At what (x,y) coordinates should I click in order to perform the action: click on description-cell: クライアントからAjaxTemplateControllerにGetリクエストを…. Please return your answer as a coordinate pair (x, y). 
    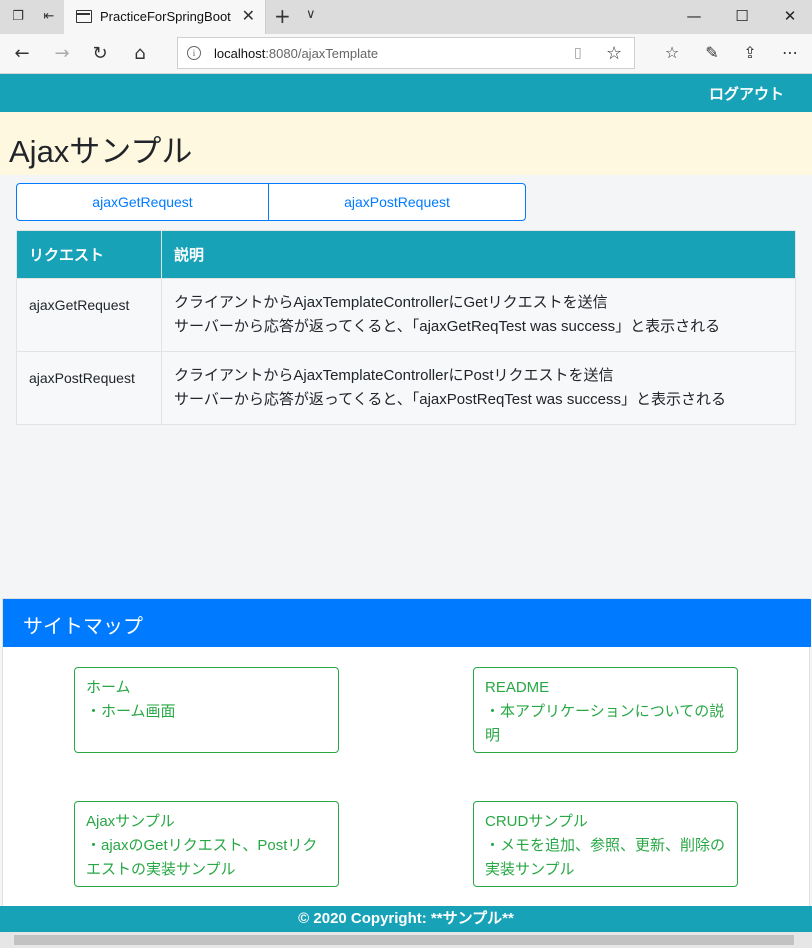
    Looking at the image, I should click on (478, 315).